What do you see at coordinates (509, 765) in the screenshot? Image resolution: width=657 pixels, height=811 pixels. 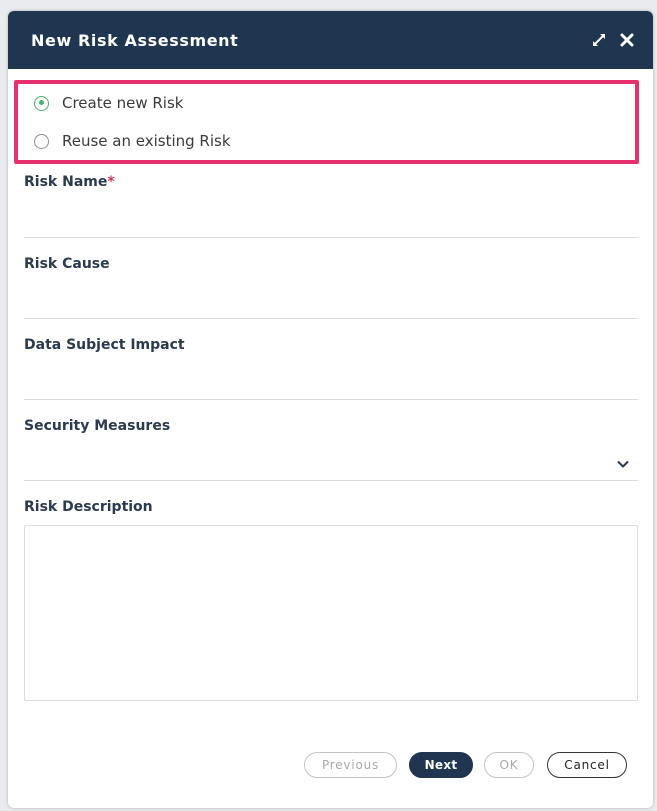 I see `ok-button: OK` at bounding box center [509, 765].